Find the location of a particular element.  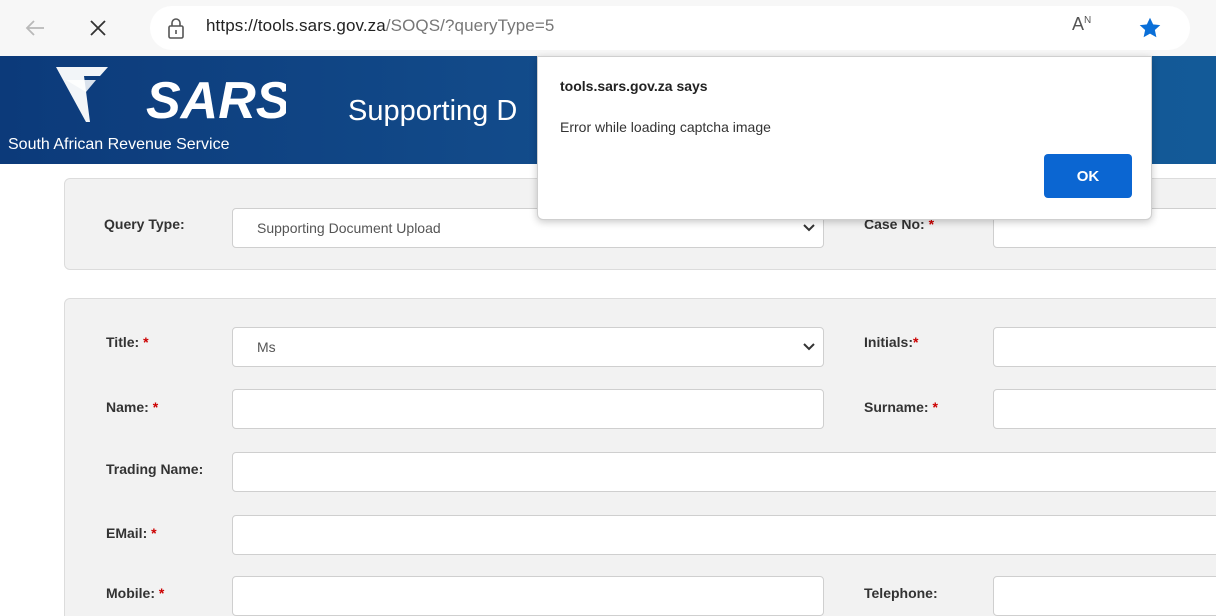

name-input is located at coordinates (528, 409).